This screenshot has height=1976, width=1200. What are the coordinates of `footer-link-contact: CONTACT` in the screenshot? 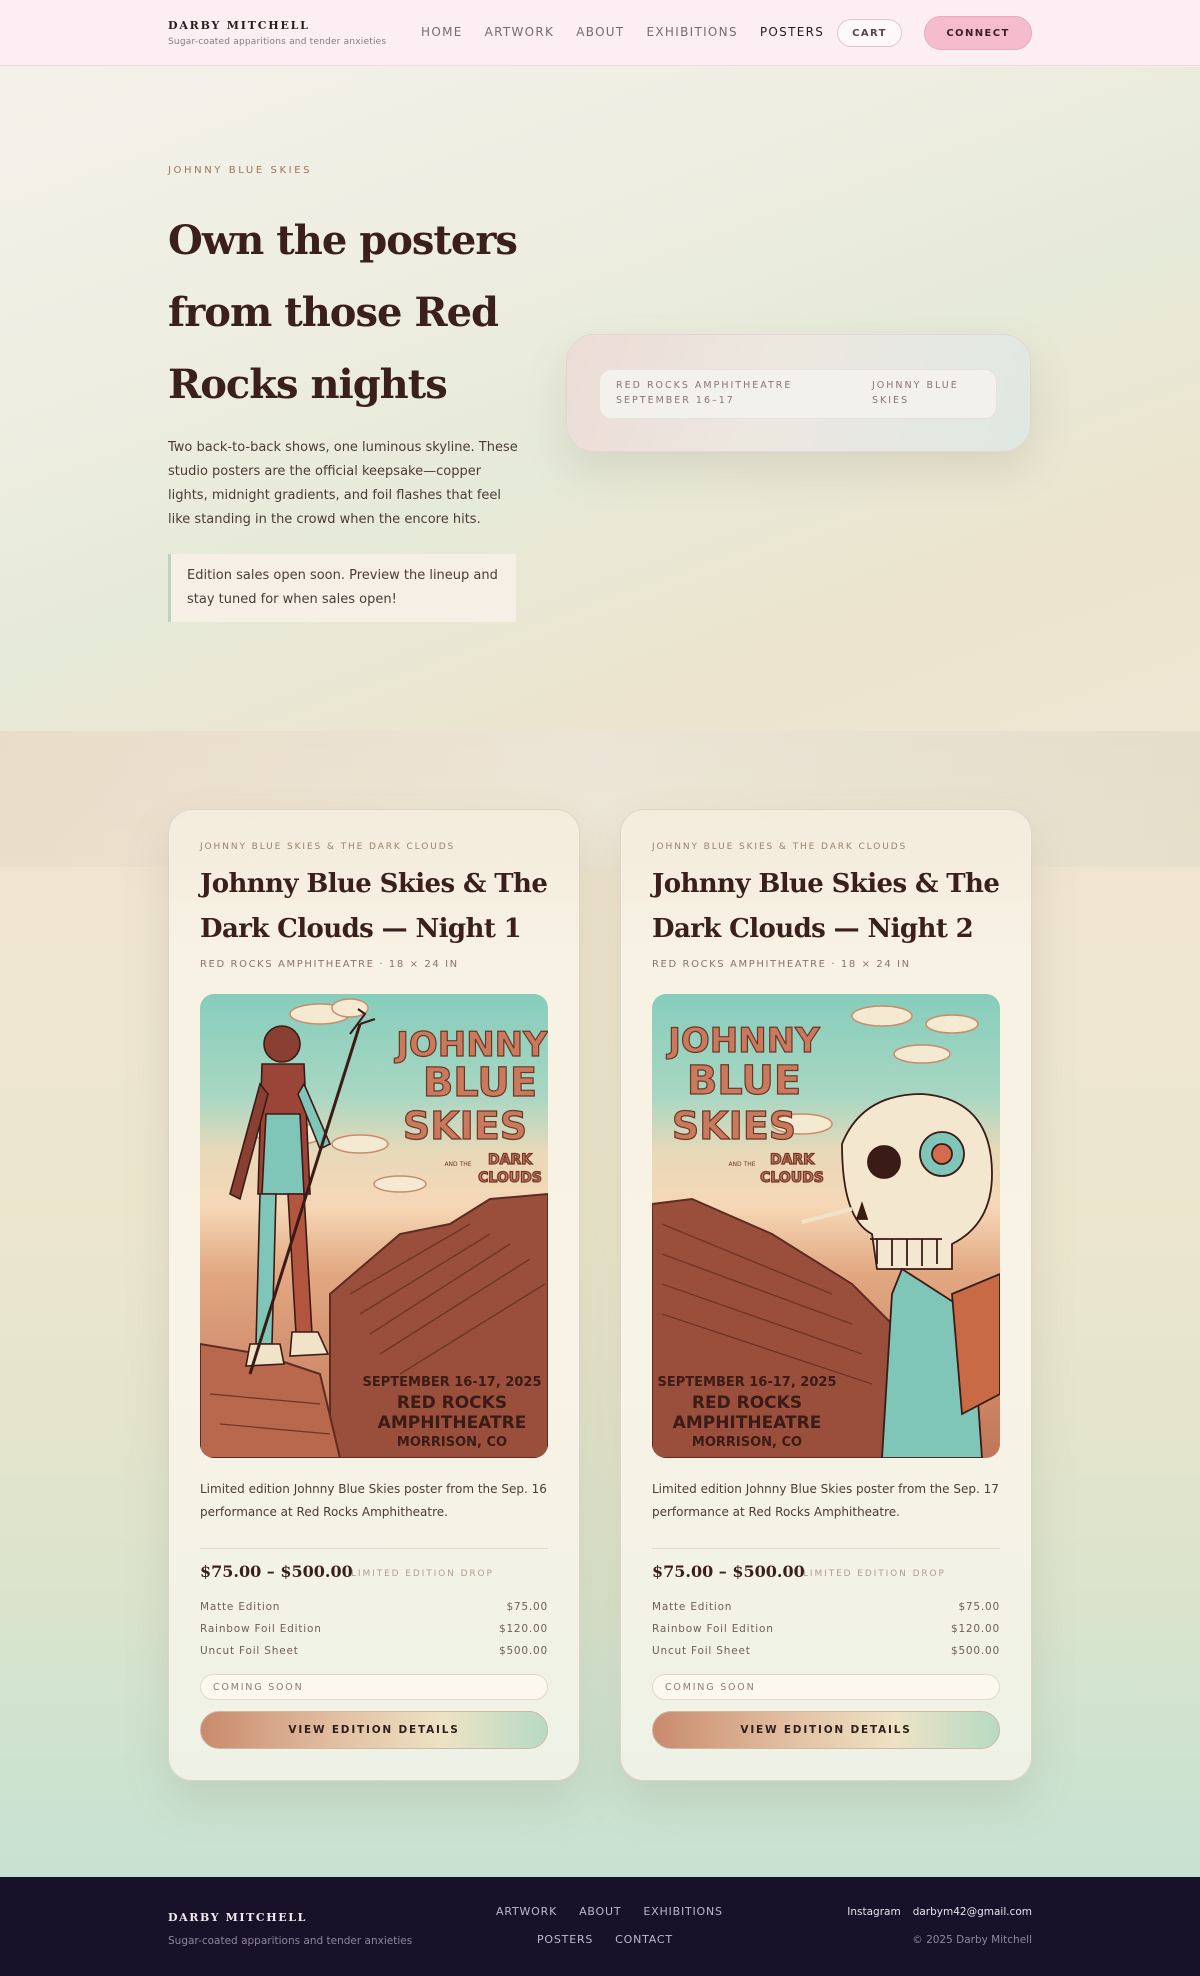 It's located at (644, 1939).